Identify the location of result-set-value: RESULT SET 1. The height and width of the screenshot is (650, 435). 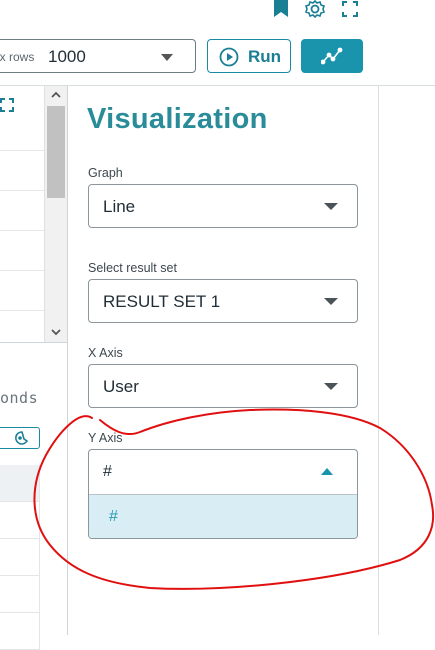
(162, 301).